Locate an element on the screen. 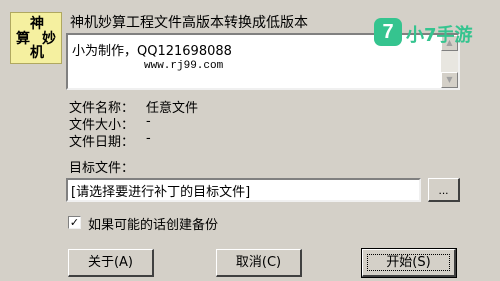  logo-char-2: 算 is located at coordinates (23, 39).